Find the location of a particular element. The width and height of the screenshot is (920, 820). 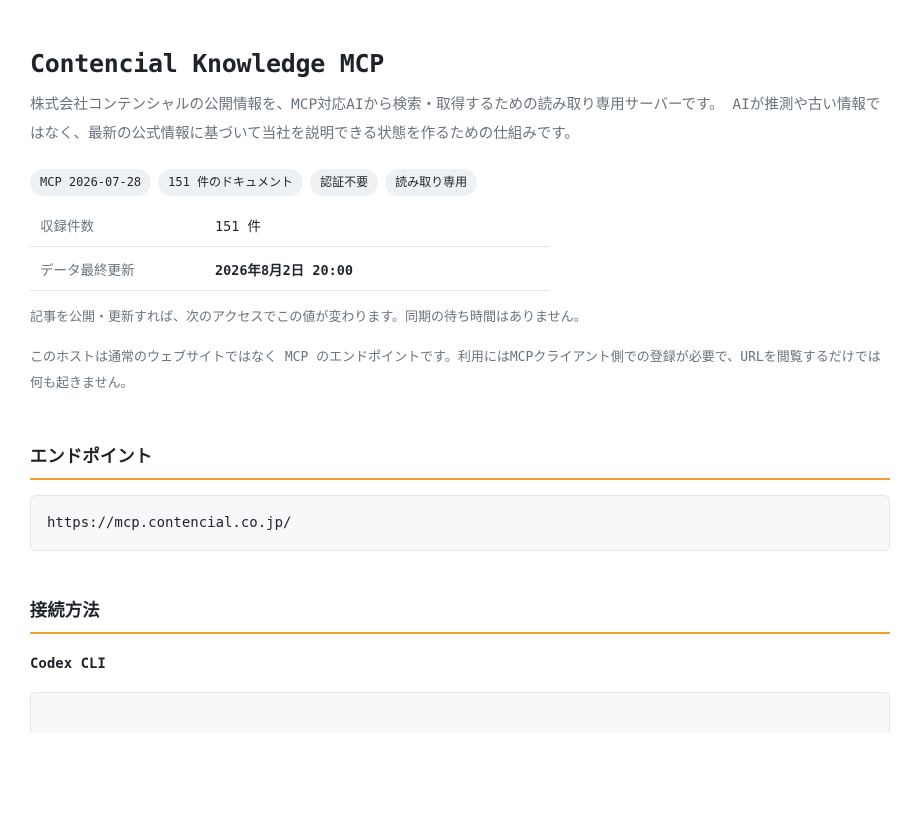

badge-protocol-version: MCP 2026-07-28 is located at coordinates (91, 182).